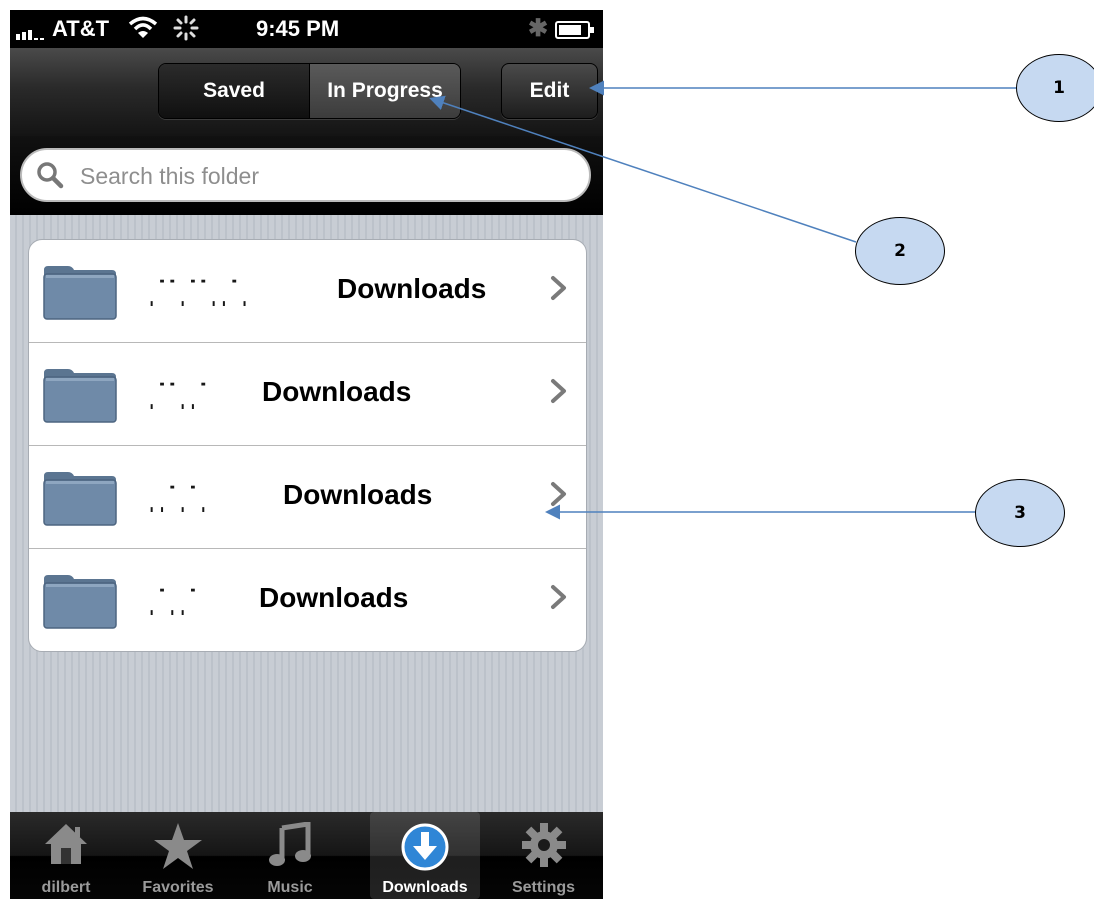 The height and width of the screenshot is (899, 1094). Describe the element at coordinates (1055, 88) in the screenshot. I see `callout-1: 1` at that location.